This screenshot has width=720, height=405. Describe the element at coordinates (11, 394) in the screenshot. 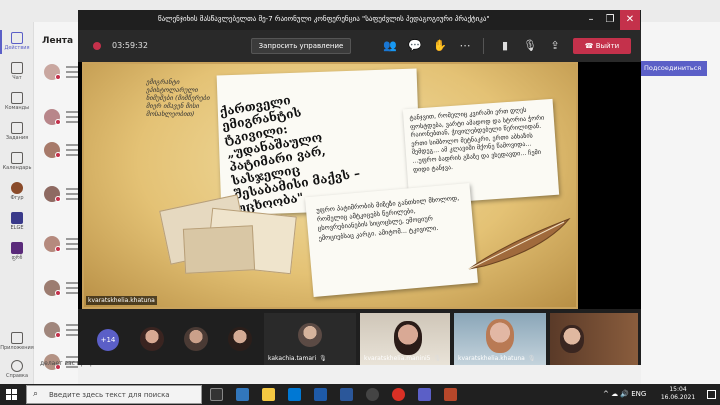

I see `windows-start-icon` at that location.